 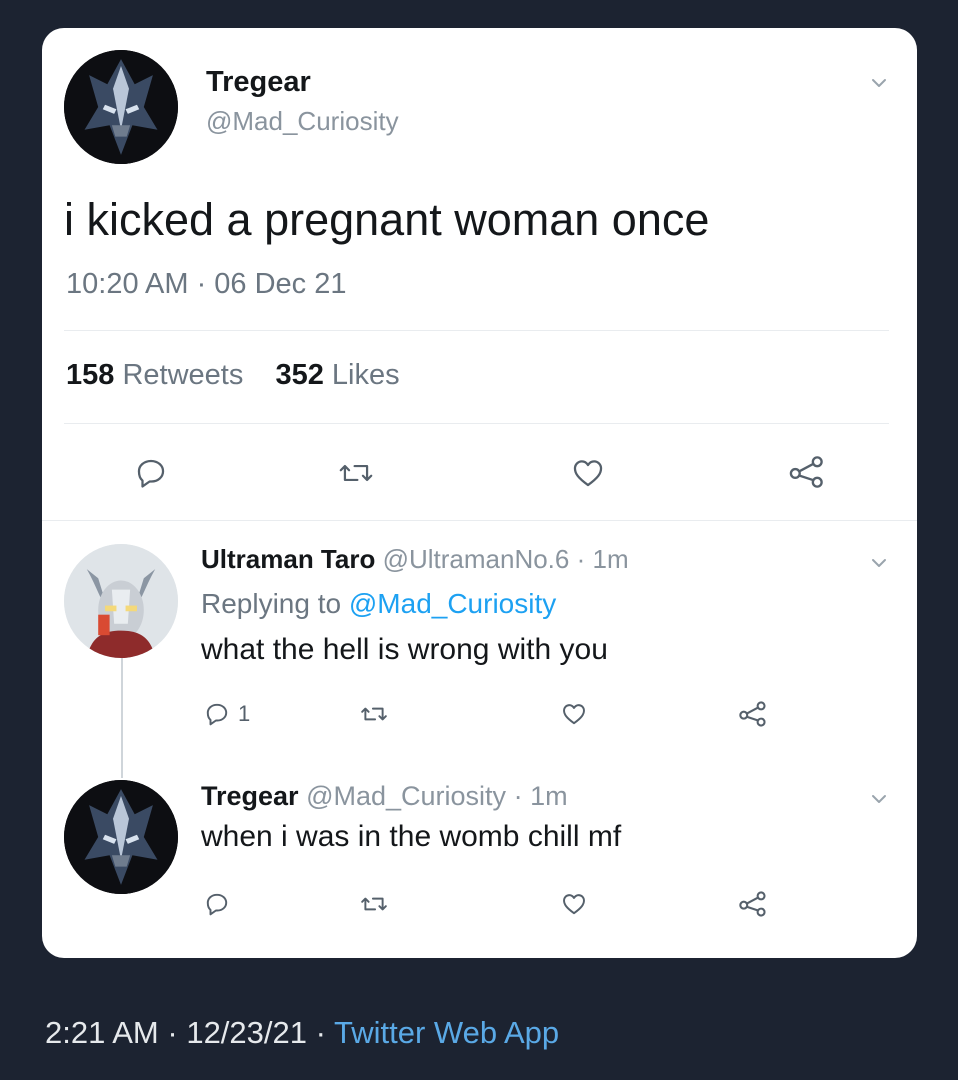 What do you see at coordinates (387, 219) in the screenshot?
I see `tweet-text: i kicked a pregnant woman once` at bounding box center [387, 219].